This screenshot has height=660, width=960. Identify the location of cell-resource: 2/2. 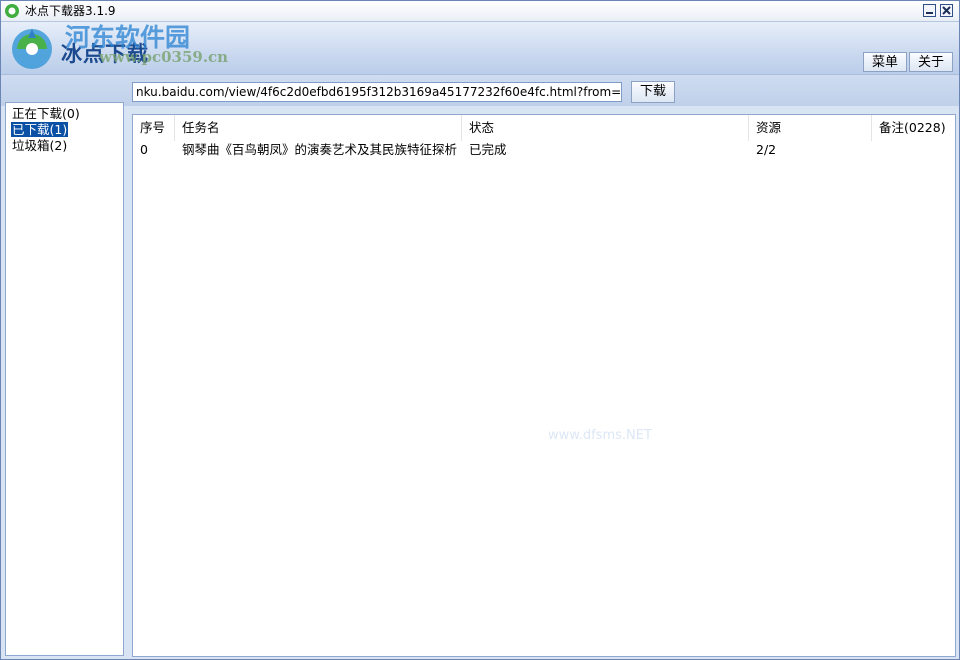
(766, 149).